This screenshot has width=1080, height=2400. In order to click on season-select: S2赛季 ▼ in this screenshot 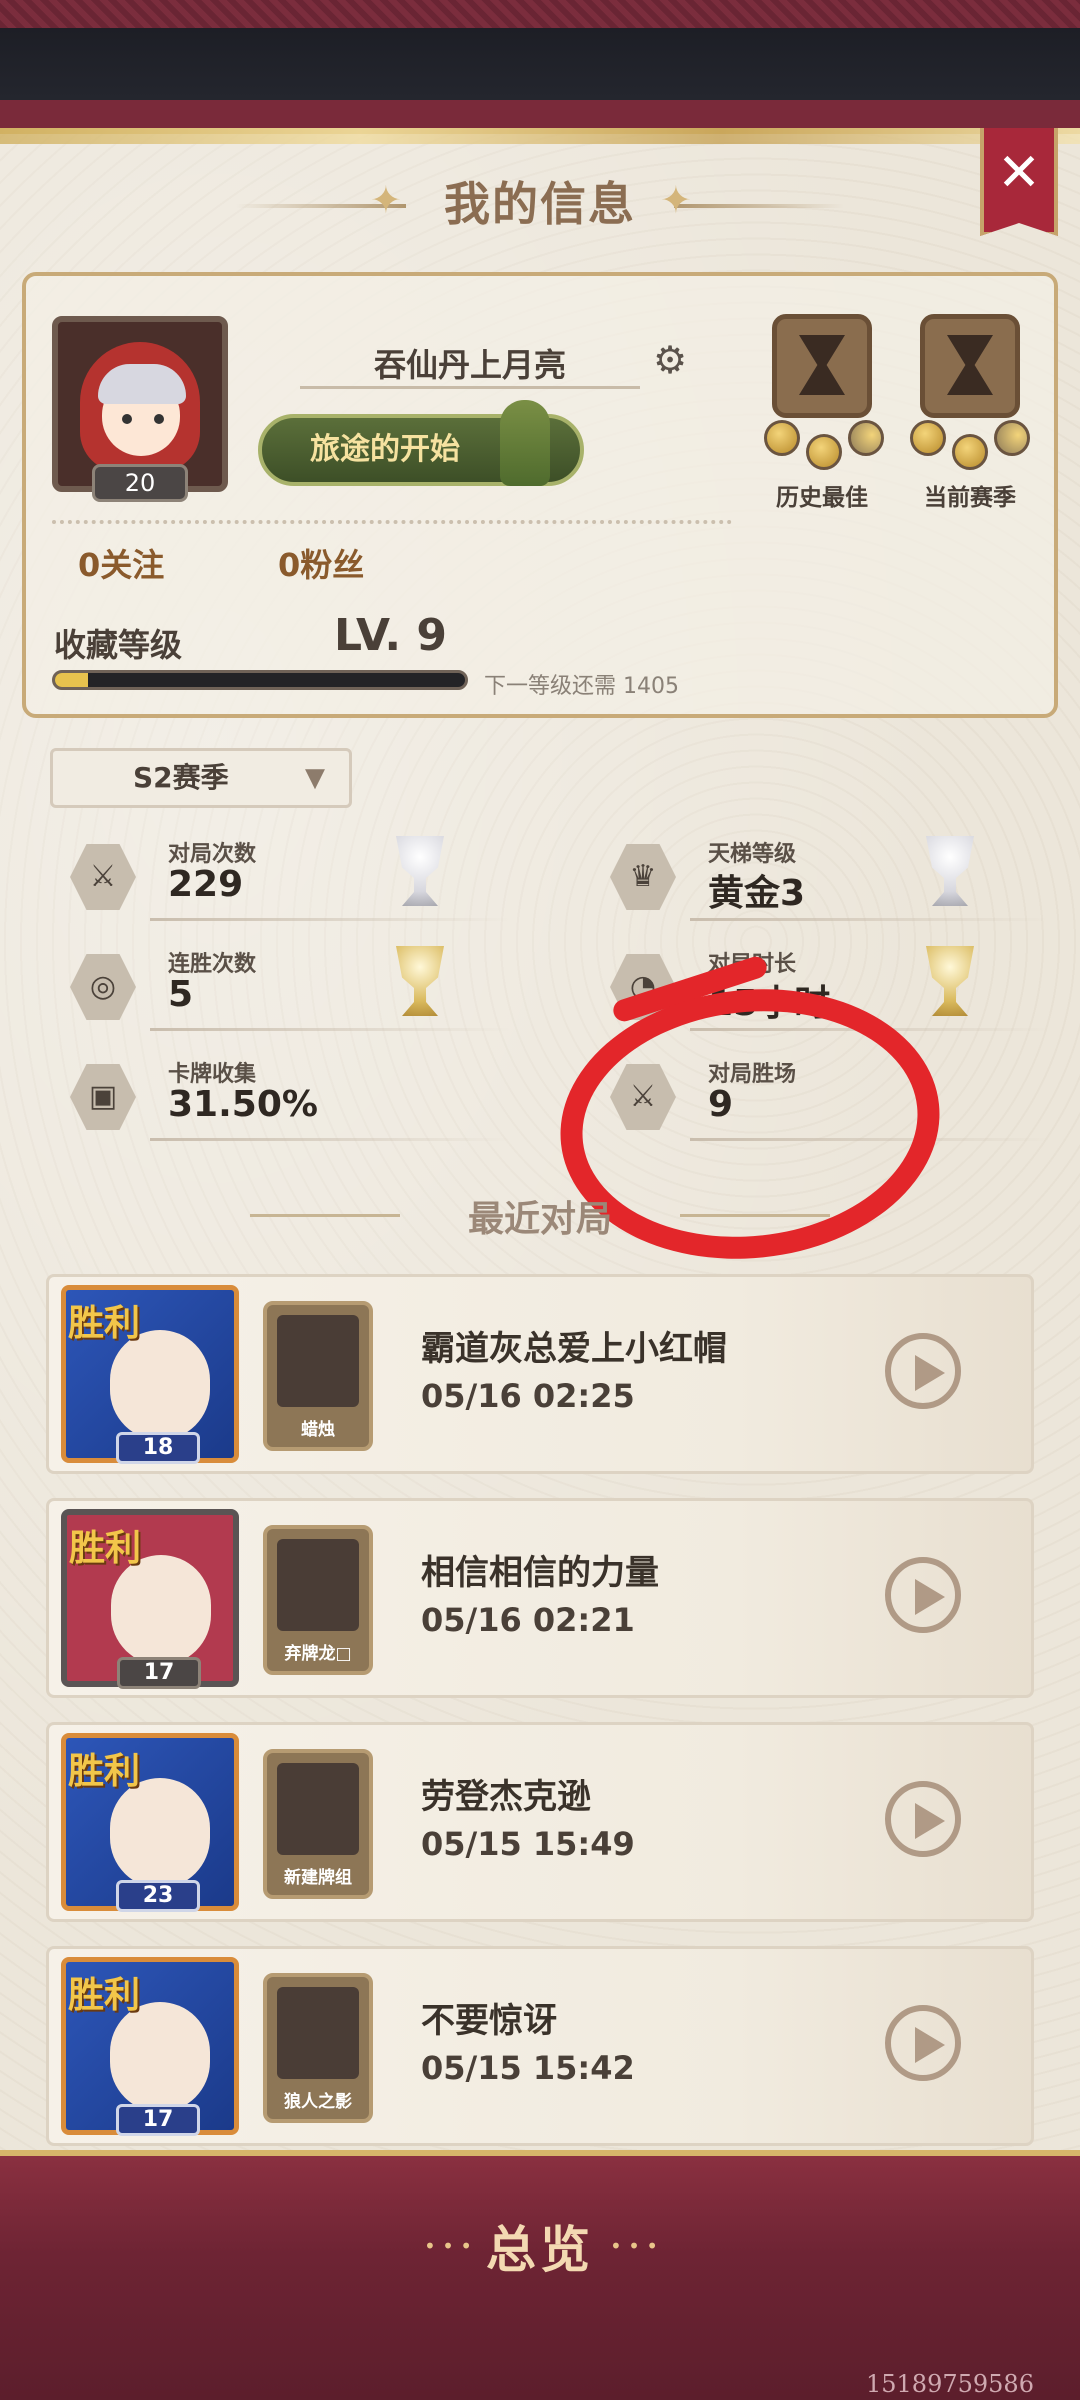, I will do `click(201, 778)`.